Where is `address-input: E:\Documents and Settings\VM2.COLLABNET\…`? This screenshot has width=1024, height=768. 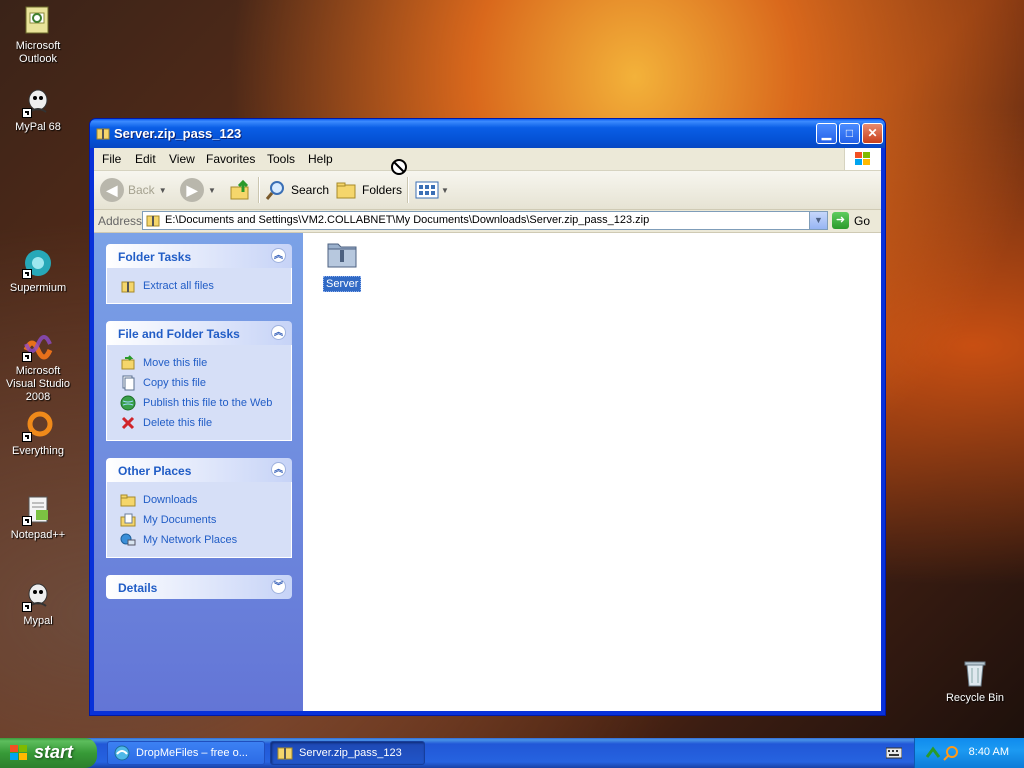 address-input: E:\Documents and Settings\VM2.COLLABNET\… is located at coordinates (485, 220).